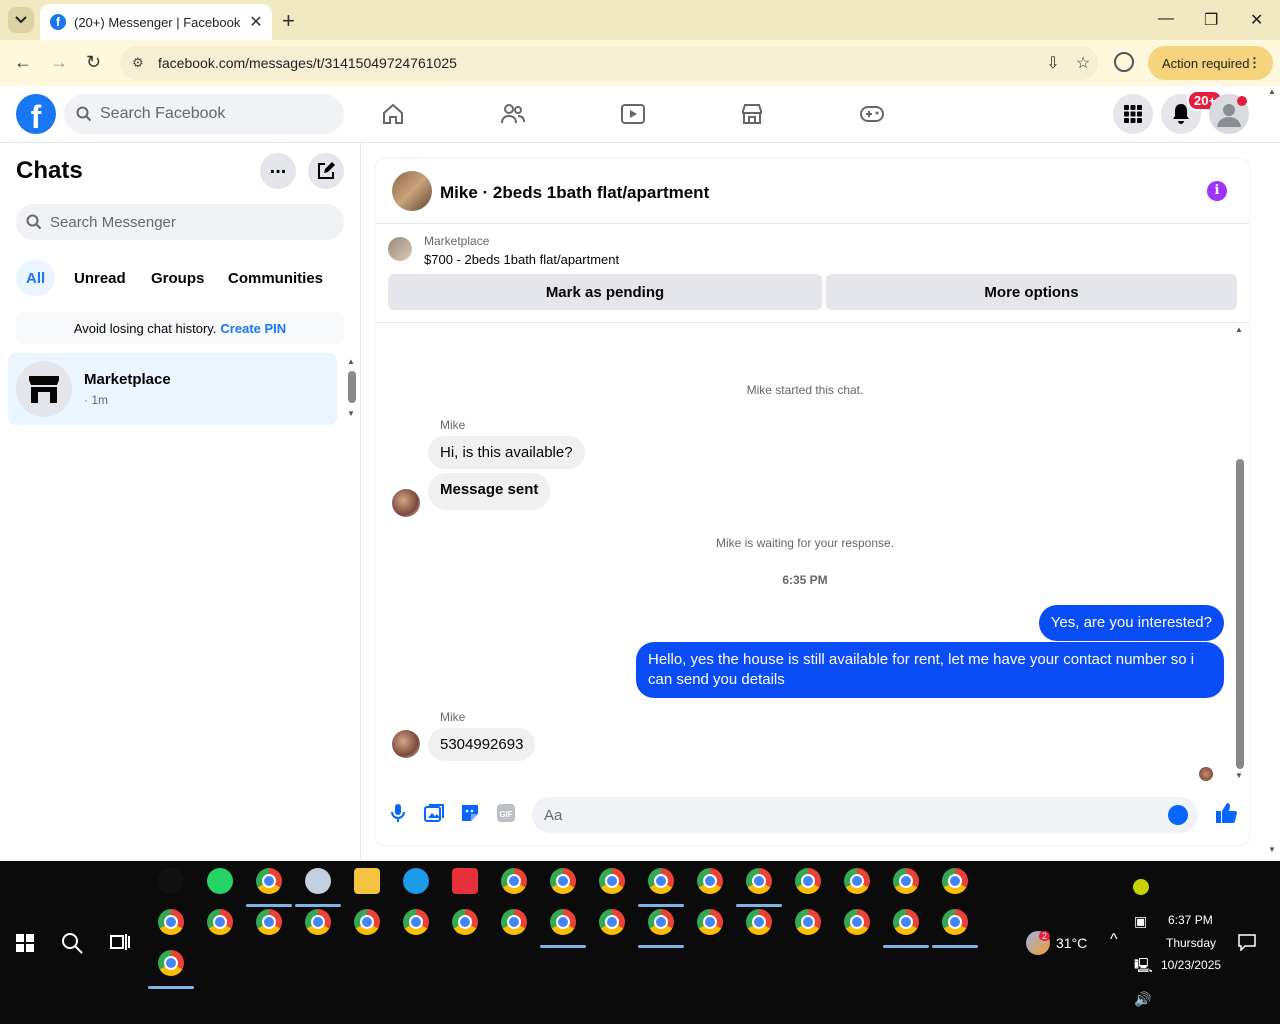  What do you see at coordinates (1210, 63) in the screenshot?
I see `action-required-button: Action required ⋮` at bounding box center [1210, 63].